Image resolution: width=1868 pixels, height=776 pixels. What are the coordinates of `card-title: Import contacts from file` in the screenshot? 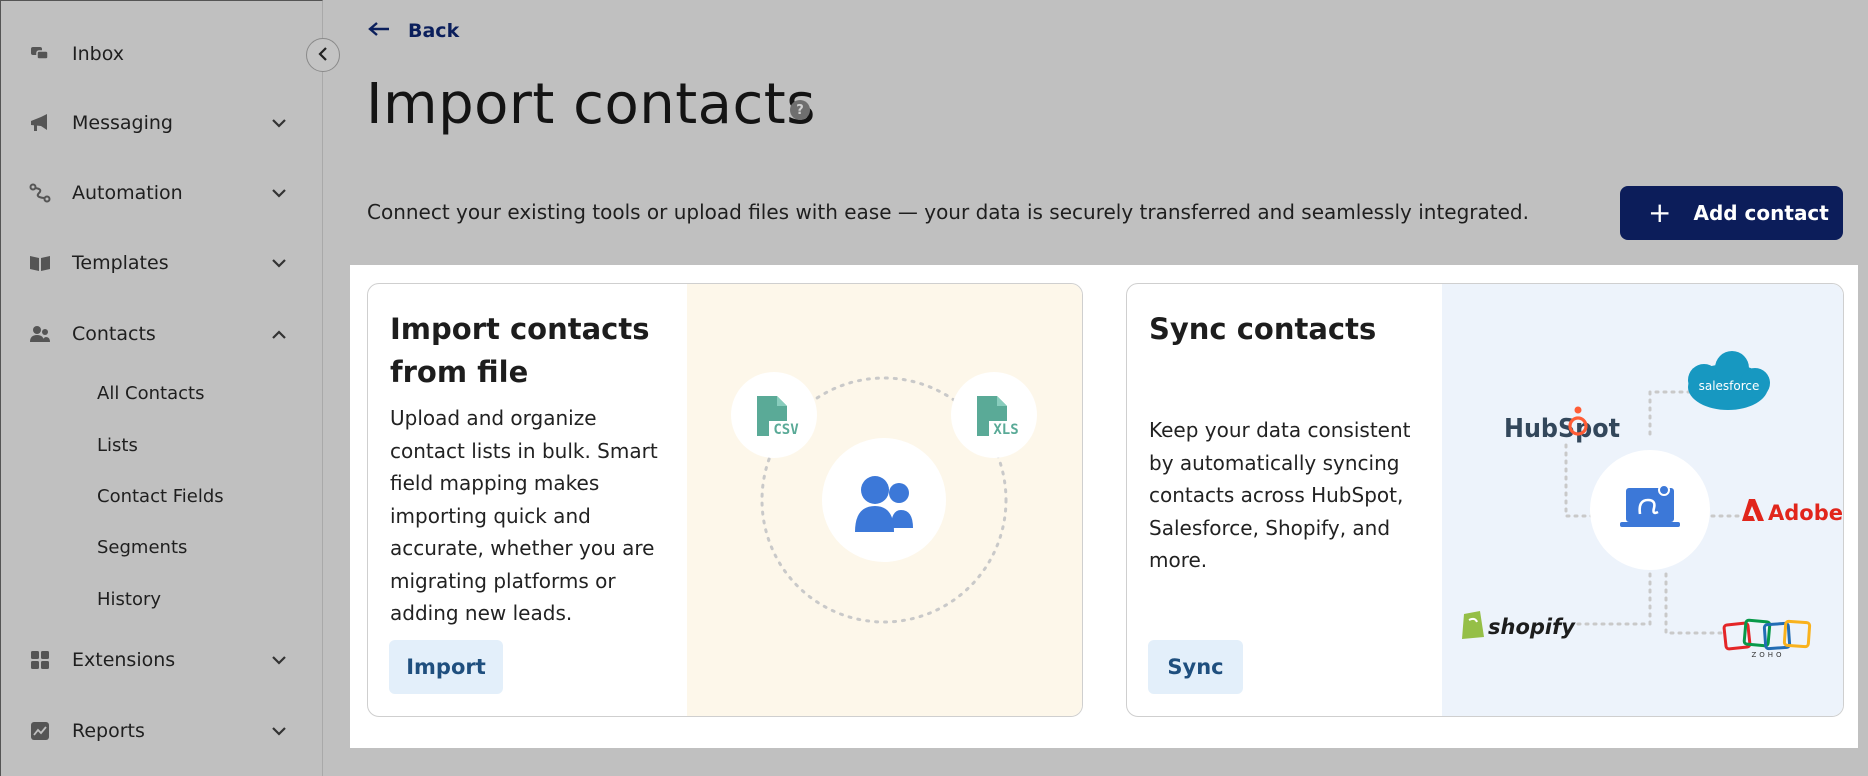 It's located at (520, 350).